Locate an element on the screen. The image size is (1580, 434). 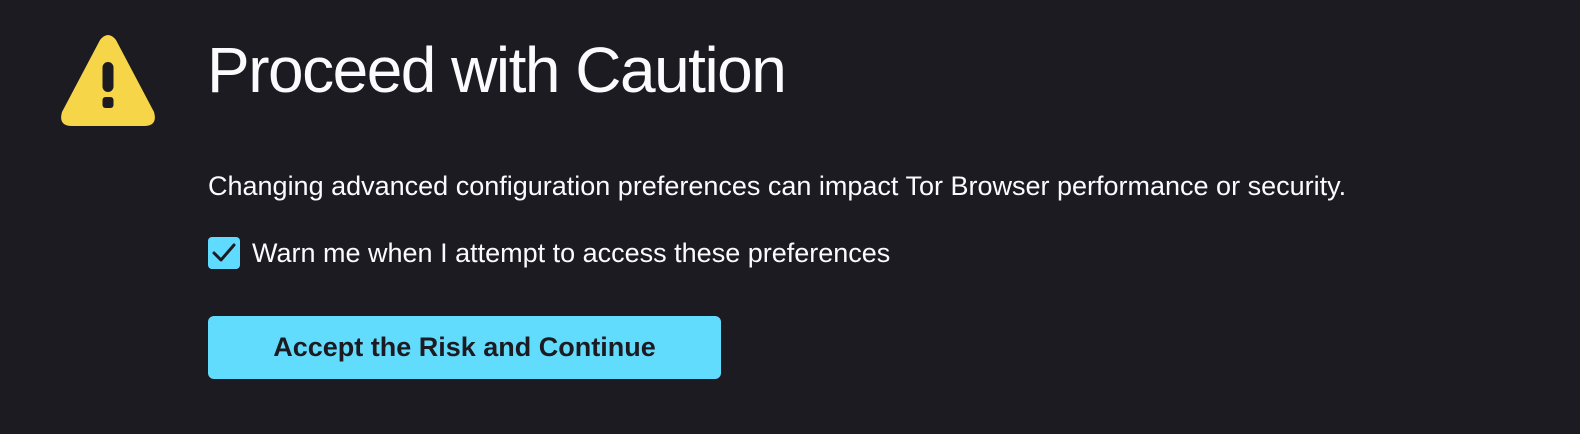
warning-triangle-icon is located at coordinates (108, 81).